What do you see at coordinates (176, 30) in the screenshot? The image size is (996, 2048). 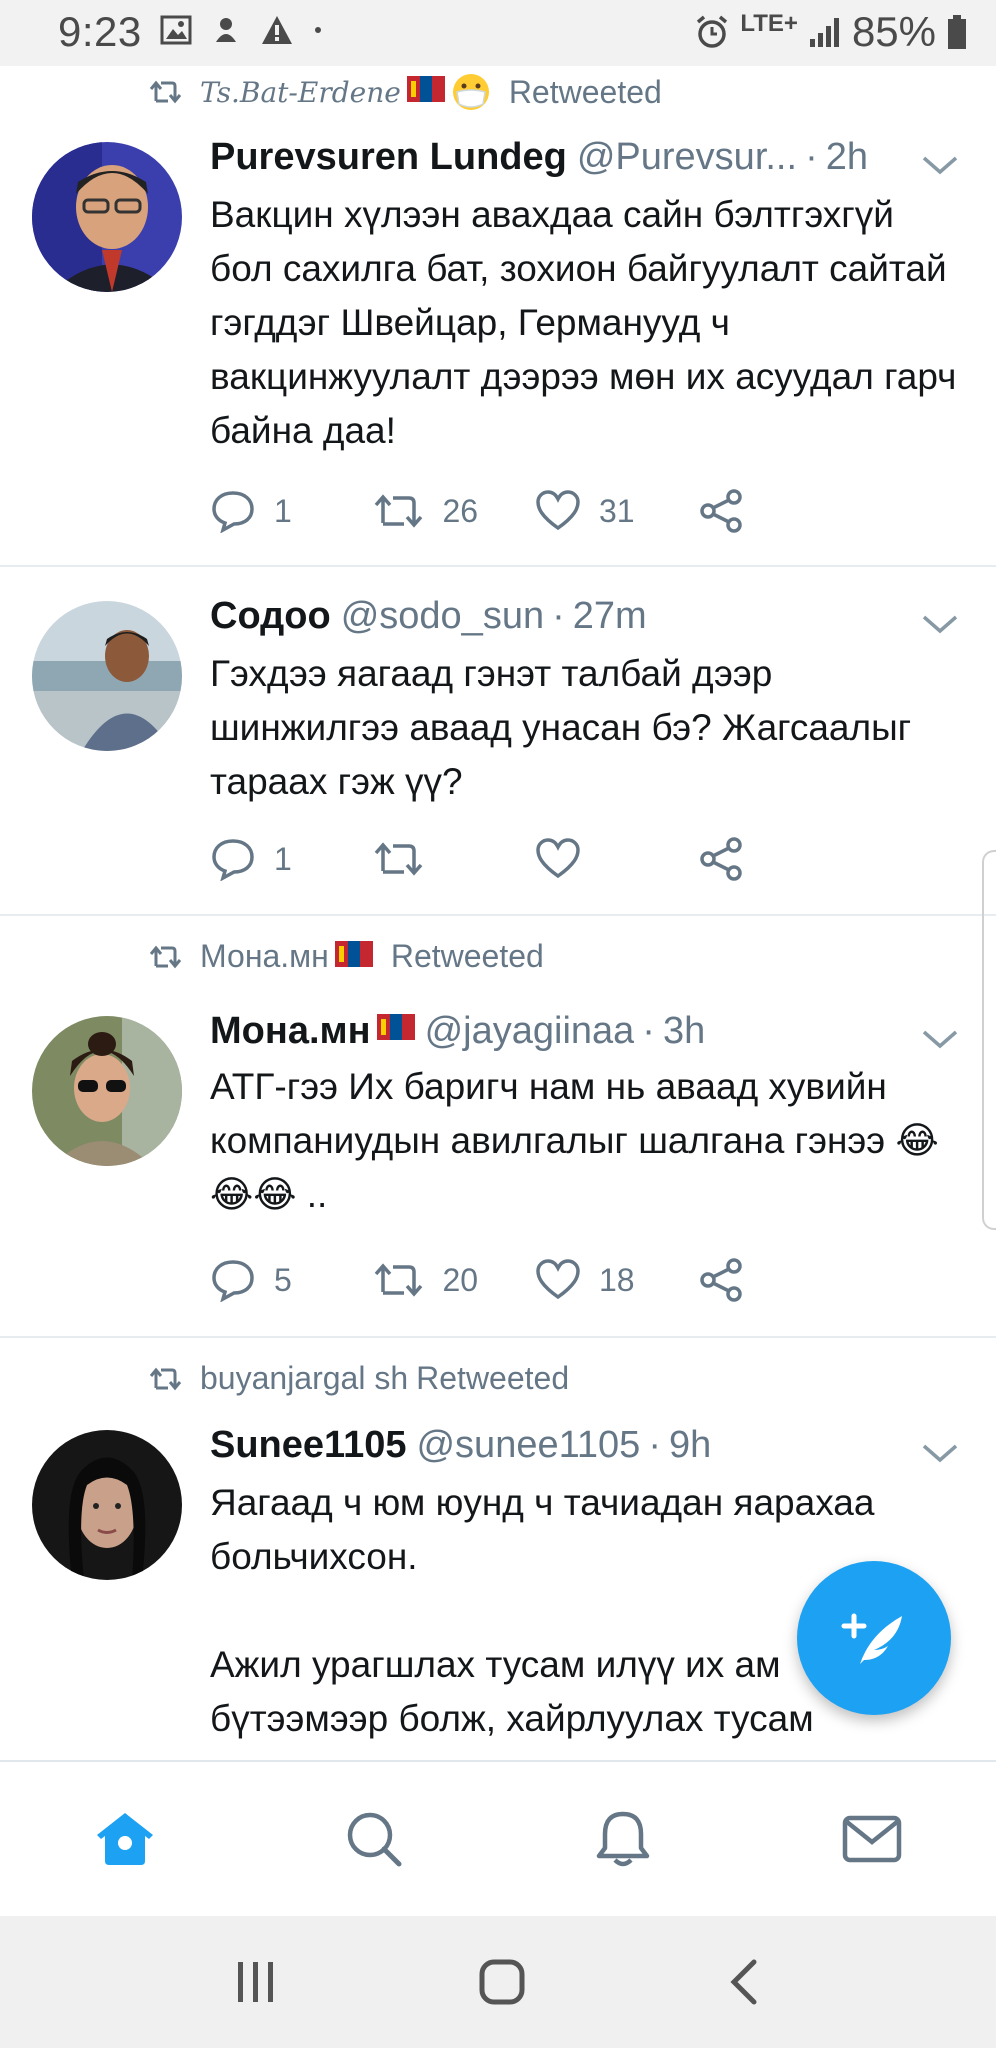 I see `image-icon` at bounding box center [176, 30].